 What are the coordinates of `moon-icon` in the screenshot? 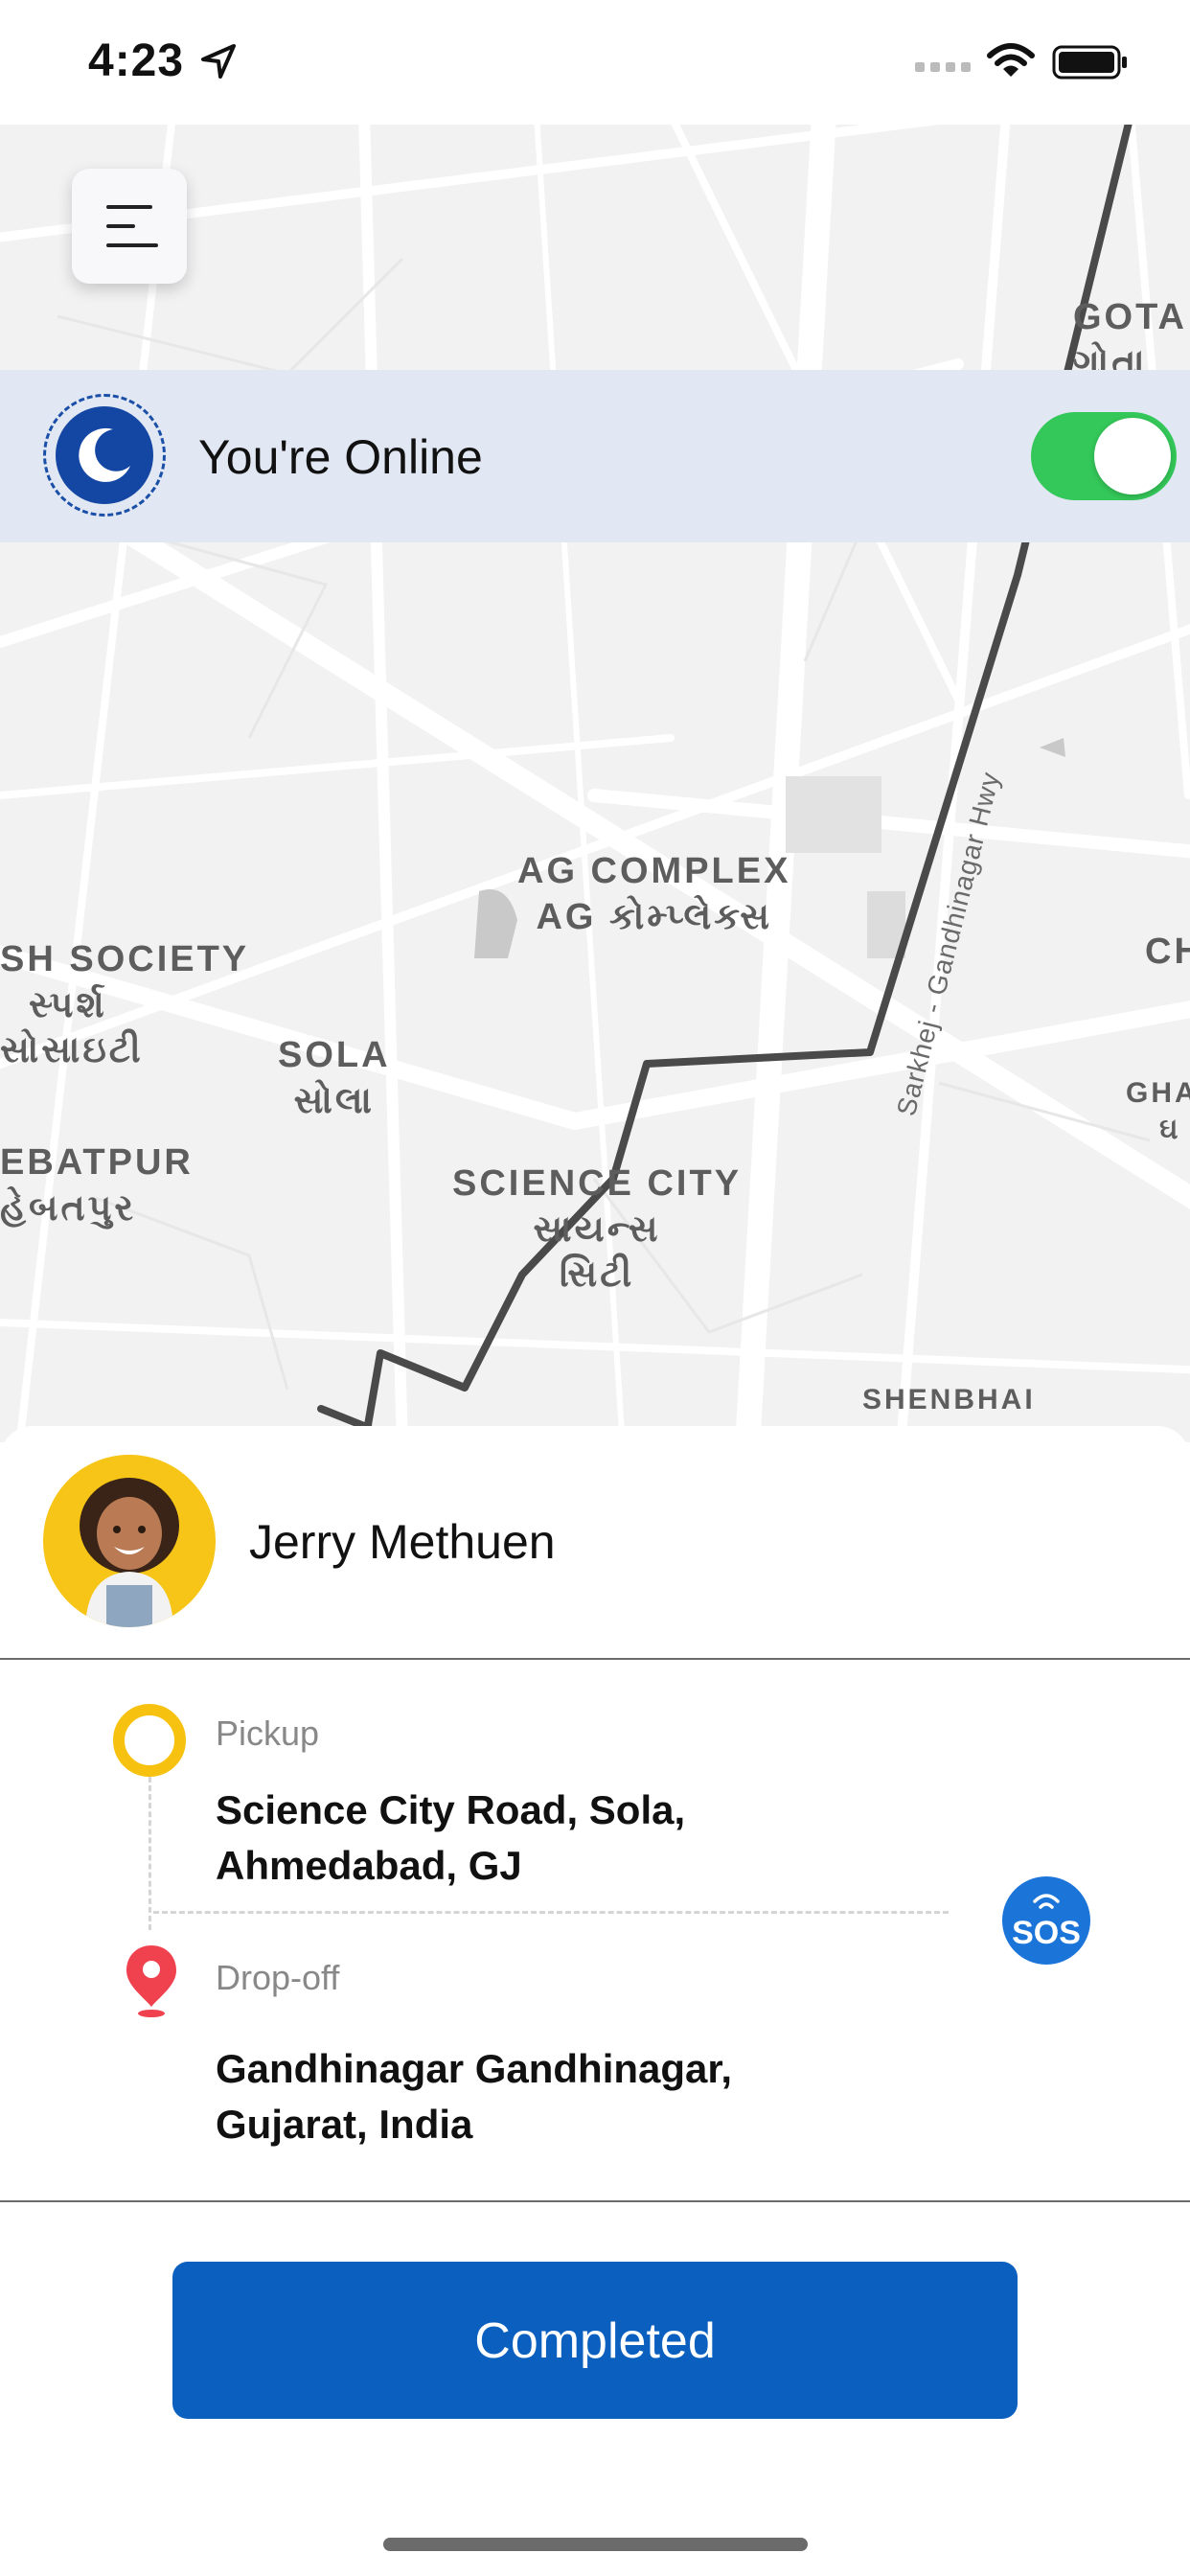 It's located at (105, 454).